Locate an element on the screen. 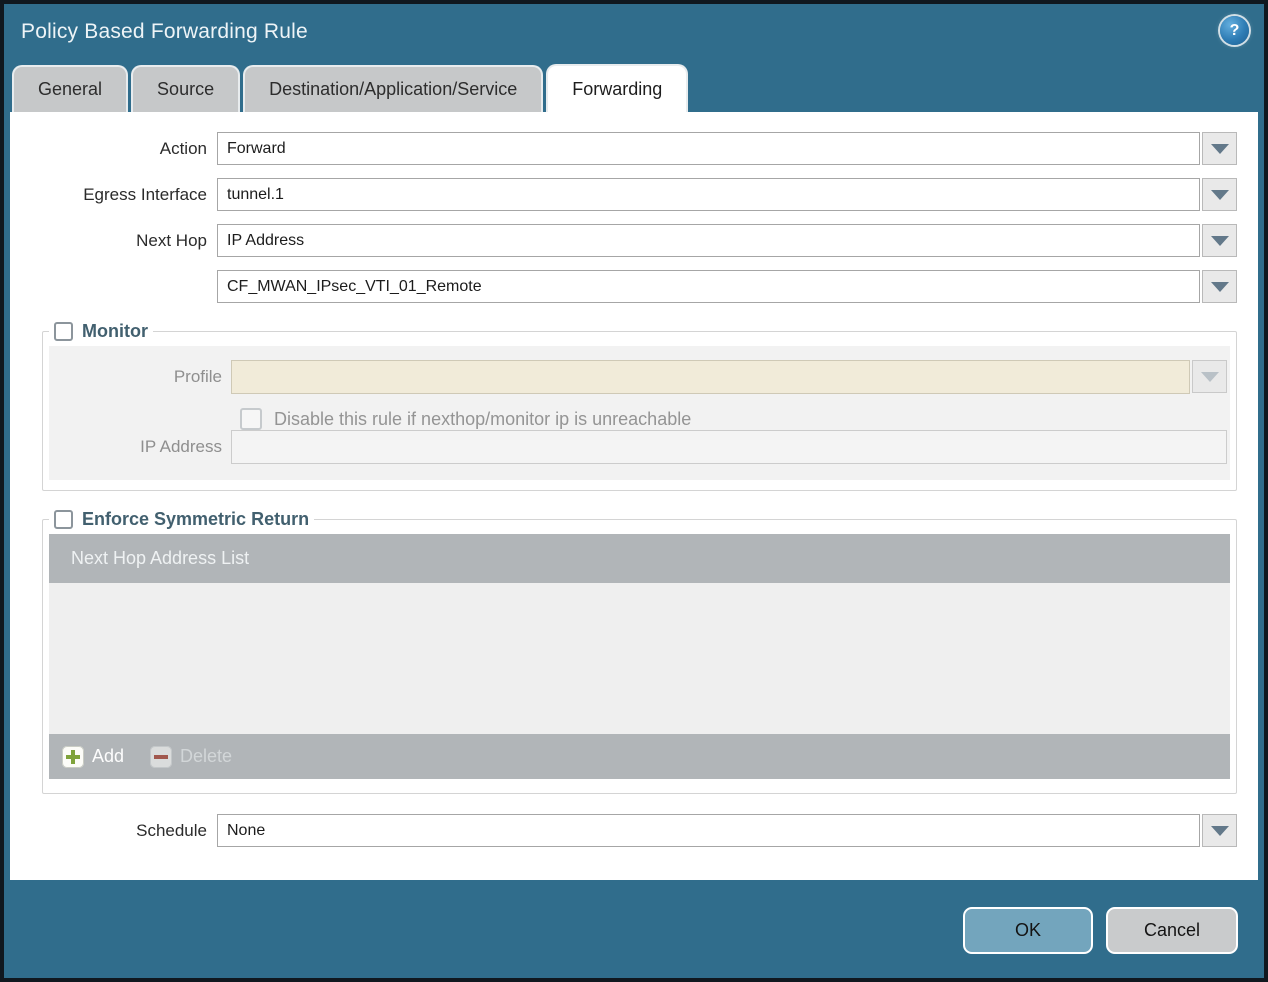 This screenshot has width=1268, height=982. tab-general: General is located at coordinates (70, 88).